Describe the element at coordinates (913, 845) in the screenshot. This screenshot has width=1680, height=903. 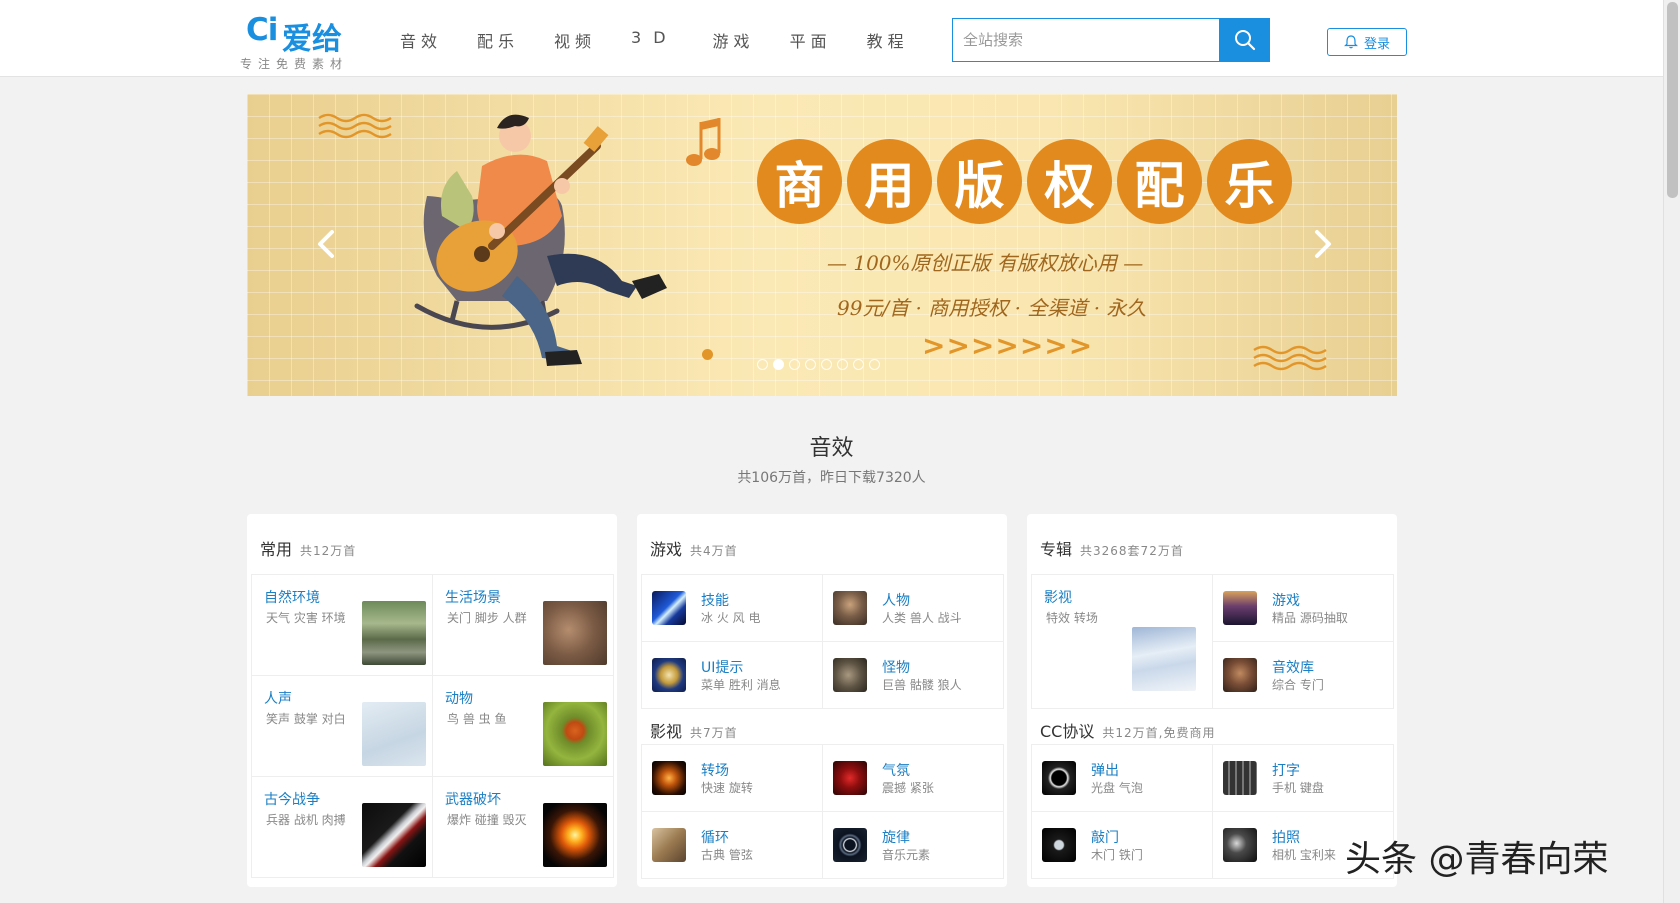
I see `subcategory-melody: 旋律 音乐元素` at that location.